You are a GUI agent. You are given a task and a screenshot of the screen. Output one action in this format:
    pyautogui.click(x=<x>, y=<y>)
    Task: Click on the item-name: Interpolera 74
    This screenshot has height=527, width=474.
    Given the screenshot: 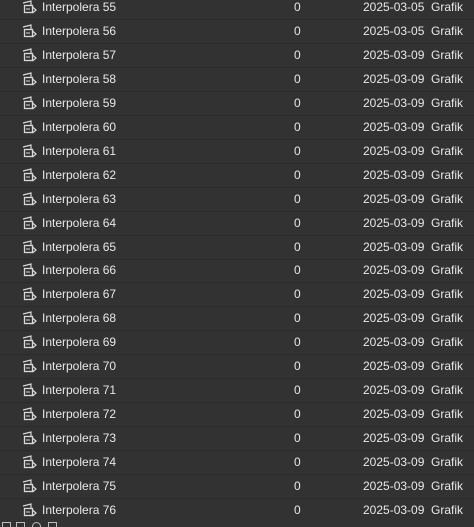 What is the action you would take?
    pyautogui.click(x=79, y=462)
    